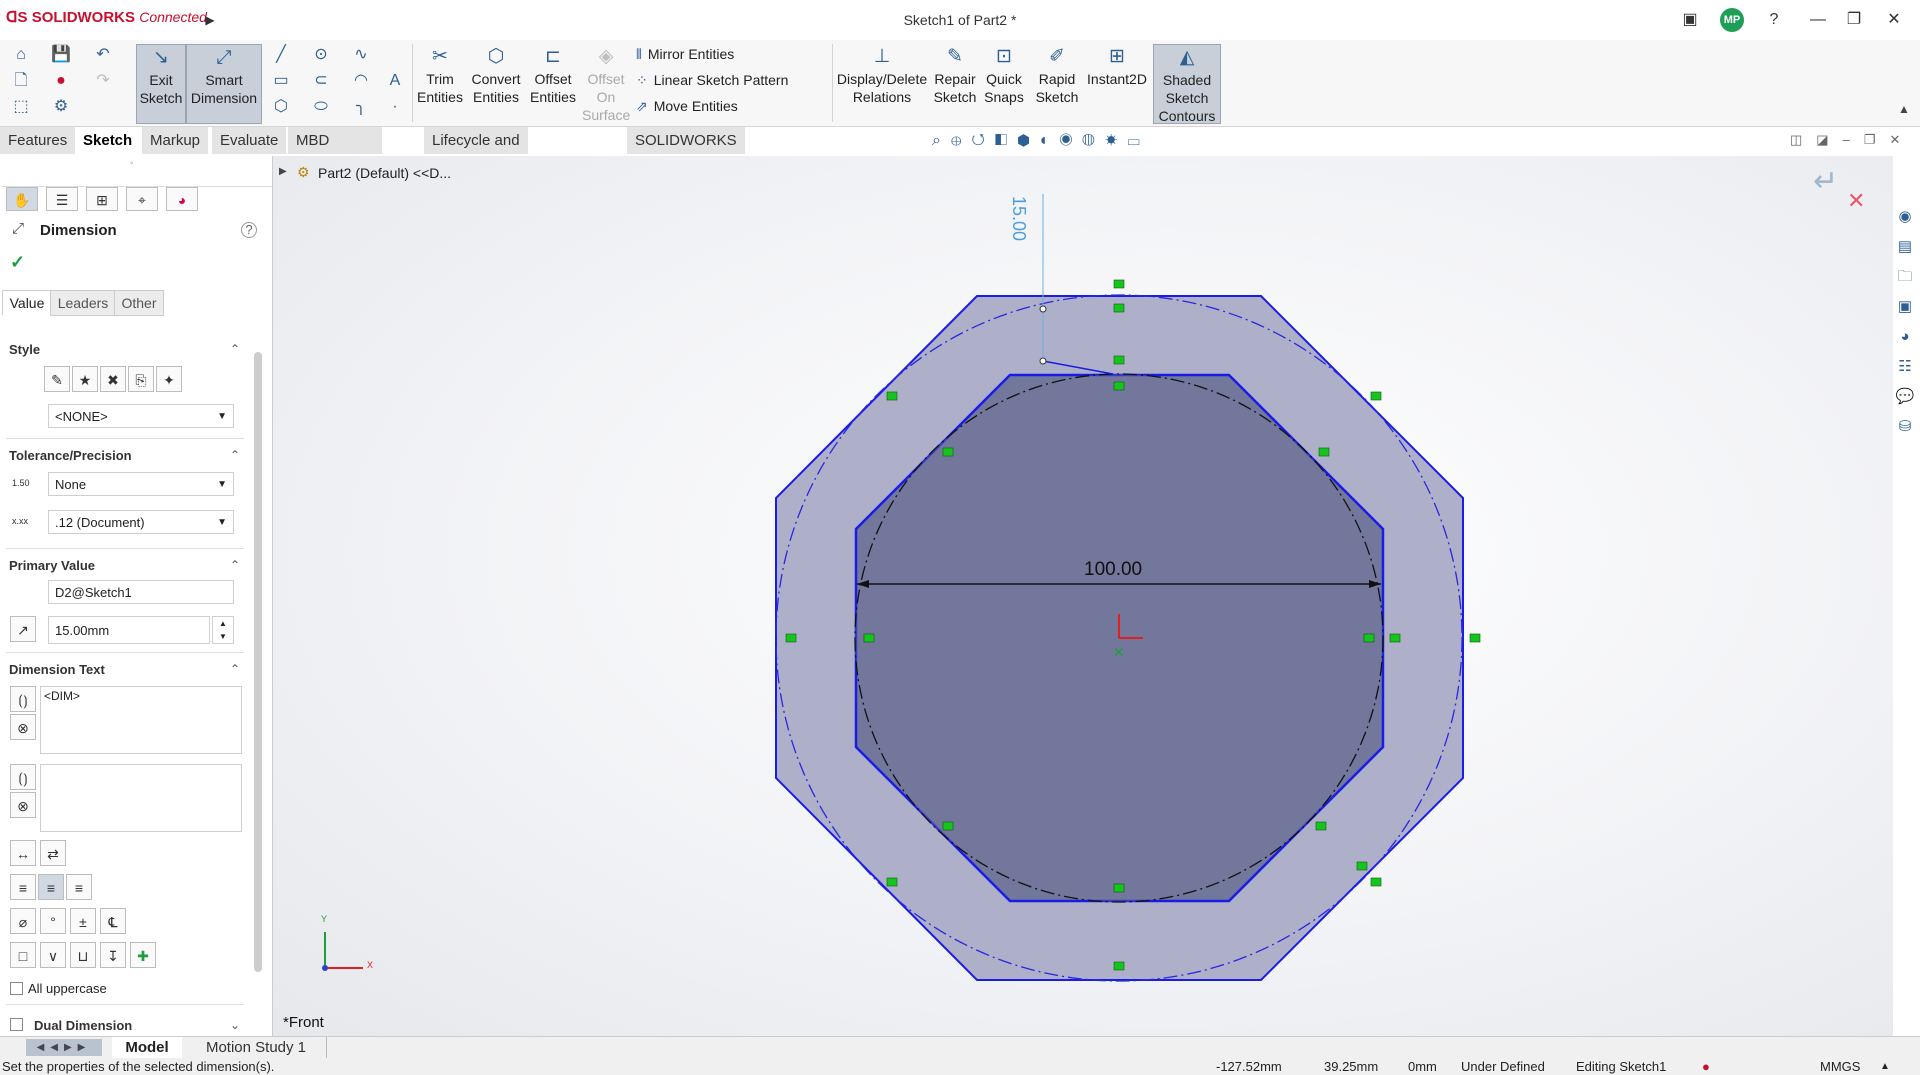 This screenshot has height=1075, width=1920. I want to click on diameter-dimension-label: 100.00, so click(1113, 570).